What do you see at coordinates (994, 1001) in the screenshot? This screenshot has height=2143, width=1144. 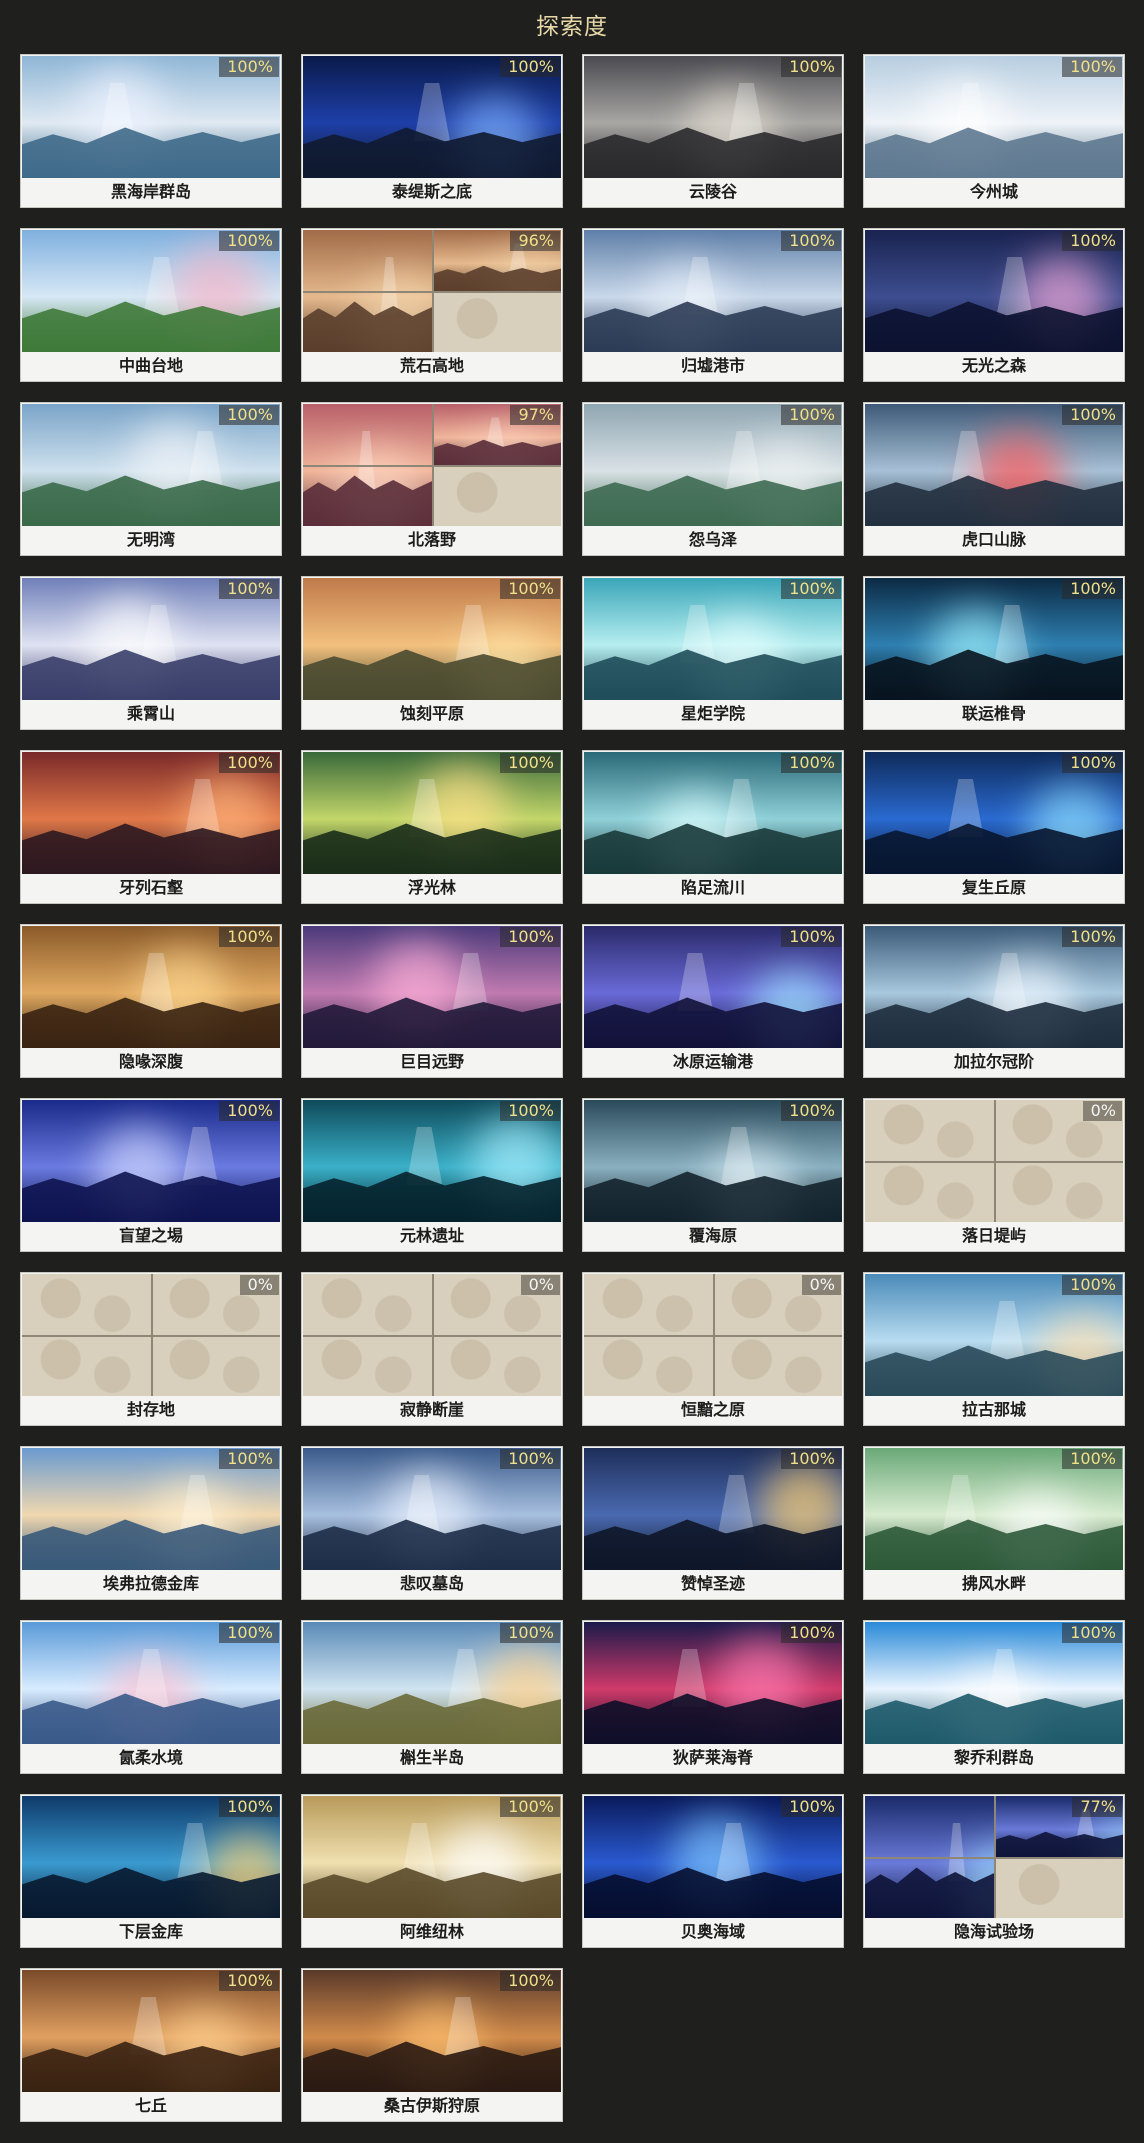 I see `region-card: 100% 加拉尔冠阶` at bounding box center [994, 1001].